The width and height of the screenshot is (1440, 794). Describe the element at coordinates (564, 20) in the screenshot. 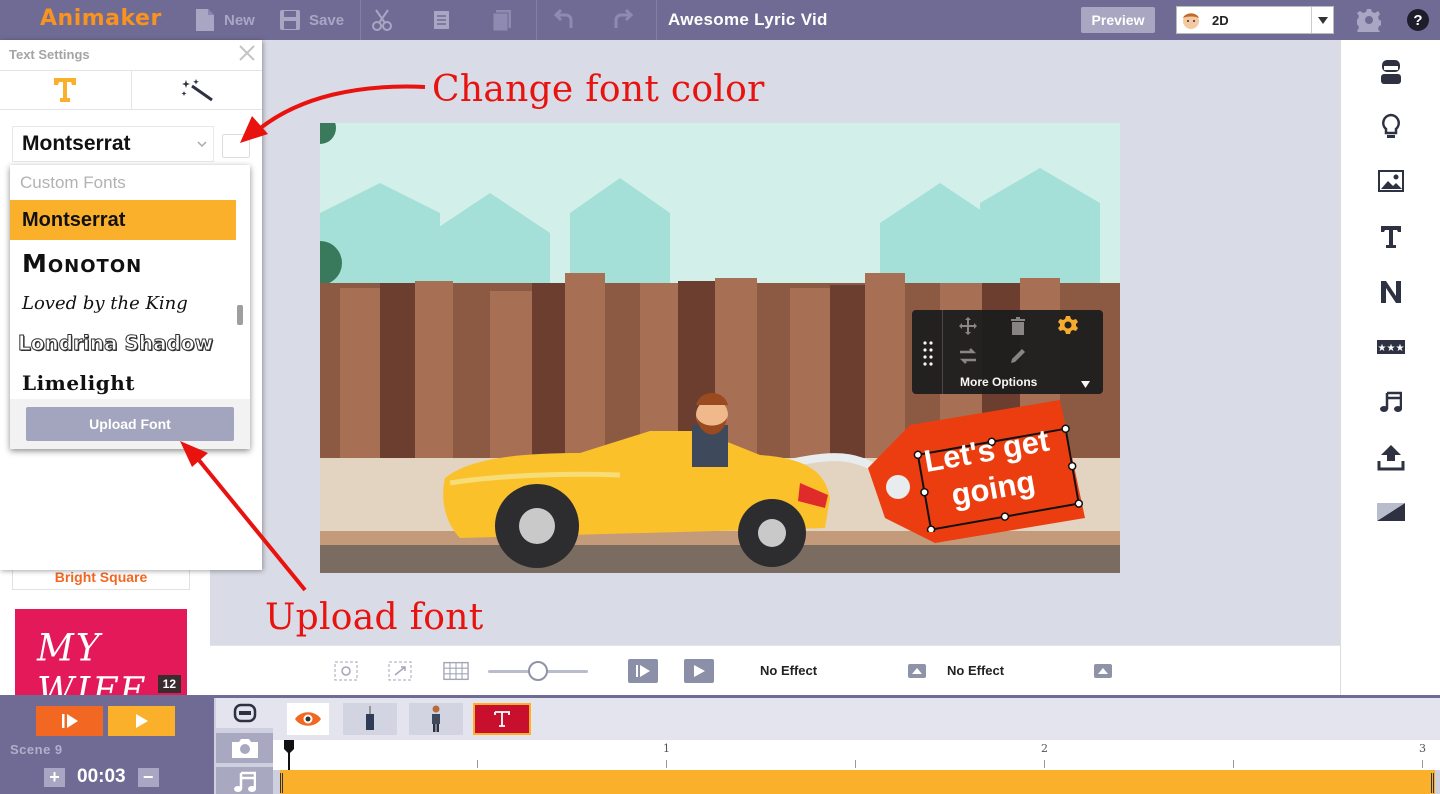

I see `undo-button` at that location.